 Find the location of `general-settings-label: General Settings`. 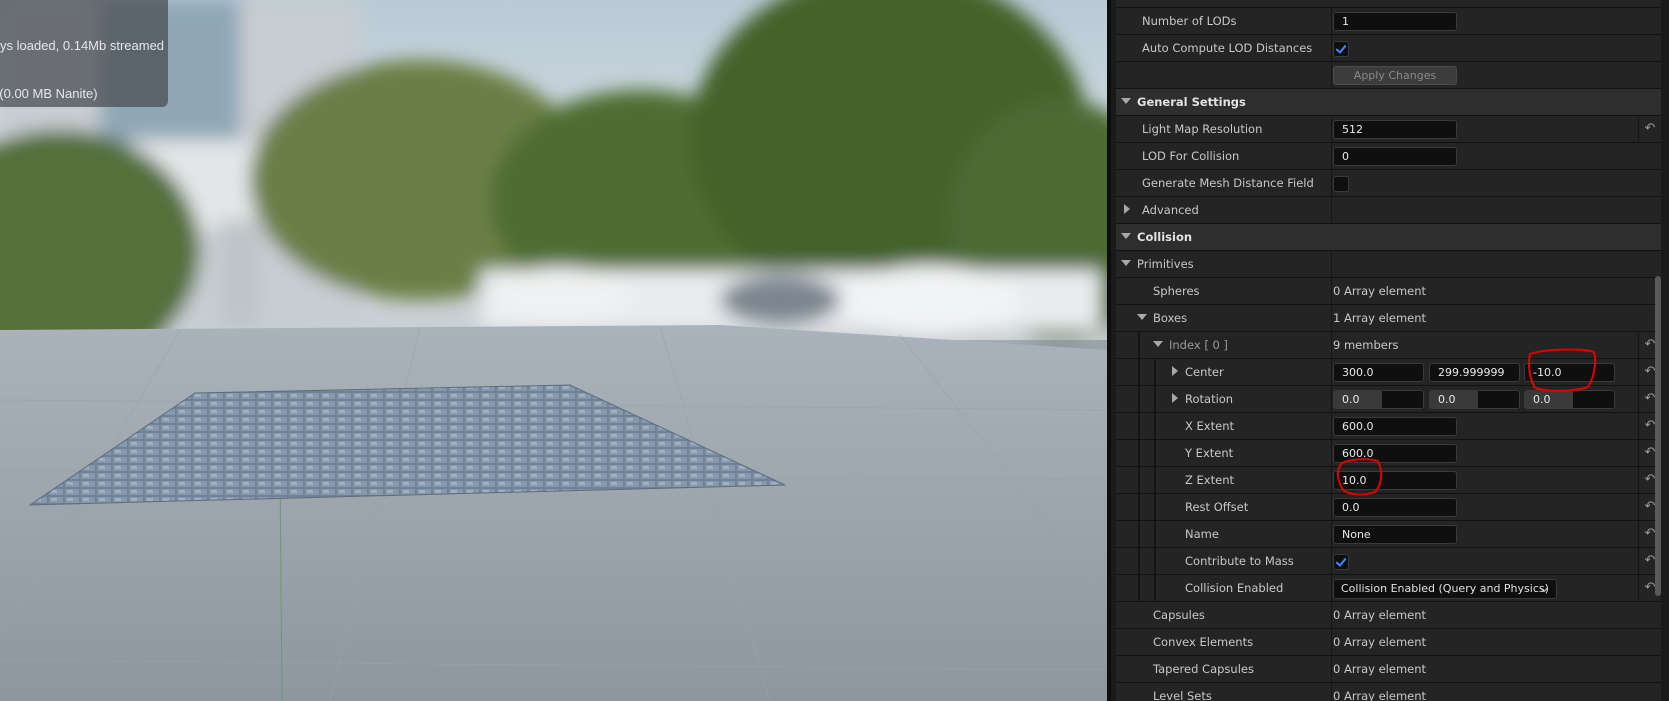

general-settings-label: General Settings is located at coordinates (1191, 102).